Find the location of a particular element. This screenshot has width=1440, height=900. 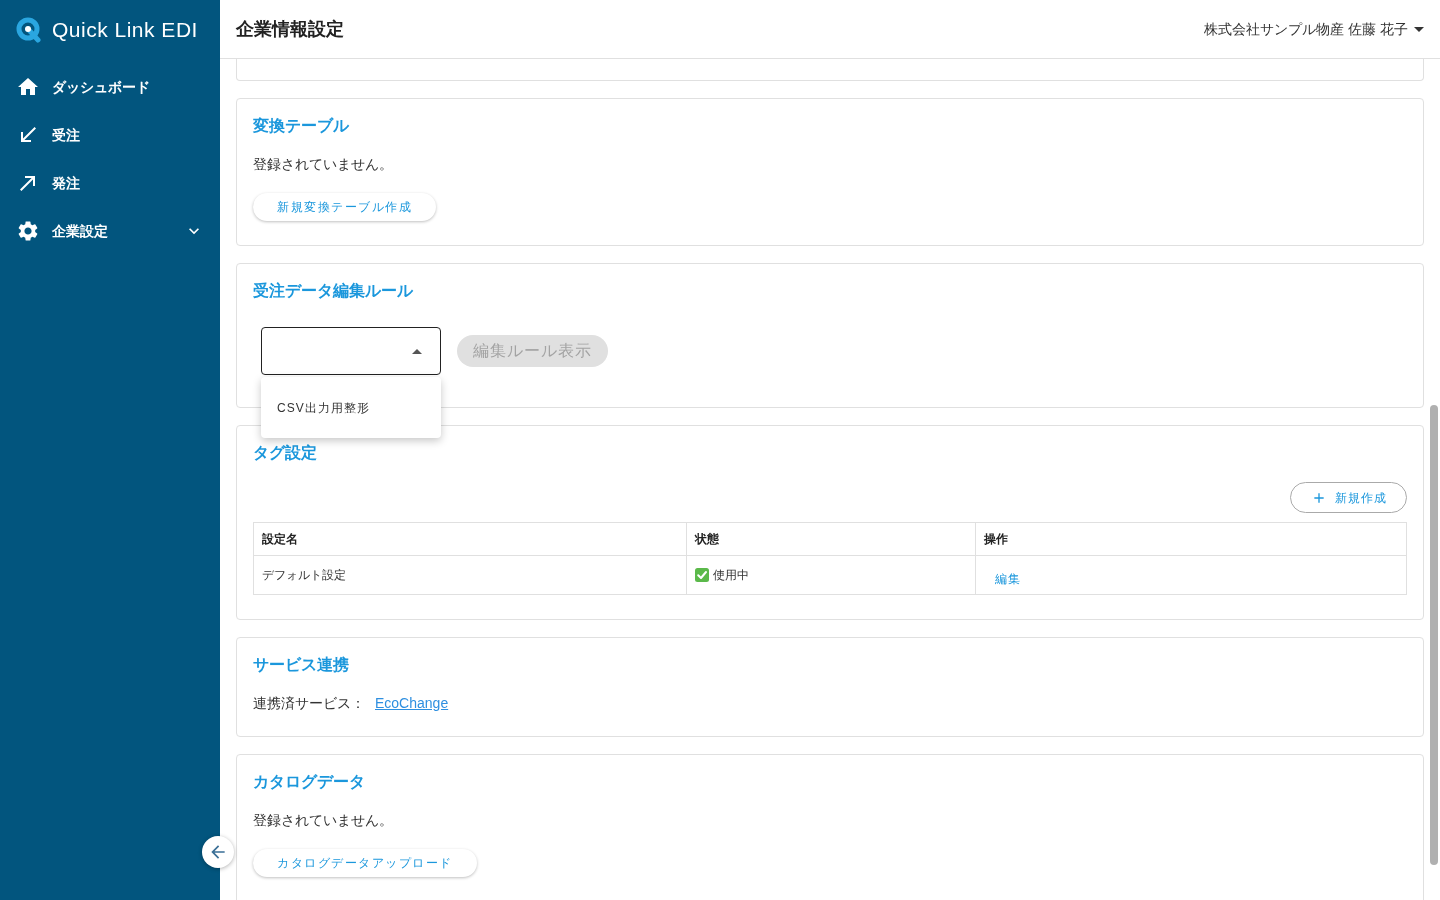

section-title: 受注データ編集ルール is located at coordinates (333, 291).